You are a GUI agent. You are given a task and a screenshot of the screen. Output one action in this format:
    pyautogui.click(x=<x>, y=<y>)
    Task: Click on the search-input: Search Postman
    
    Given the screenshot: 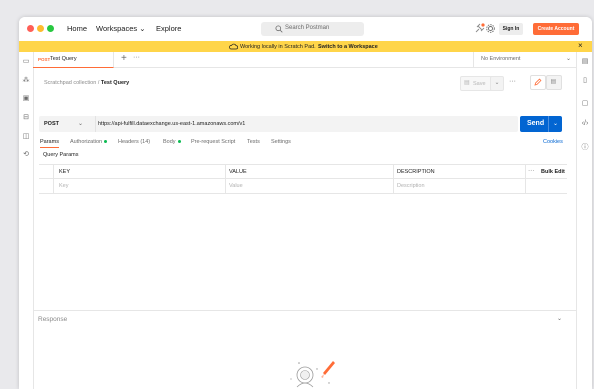 What is the action you would take?
    pyautogui.click(x=312, y=29)
    